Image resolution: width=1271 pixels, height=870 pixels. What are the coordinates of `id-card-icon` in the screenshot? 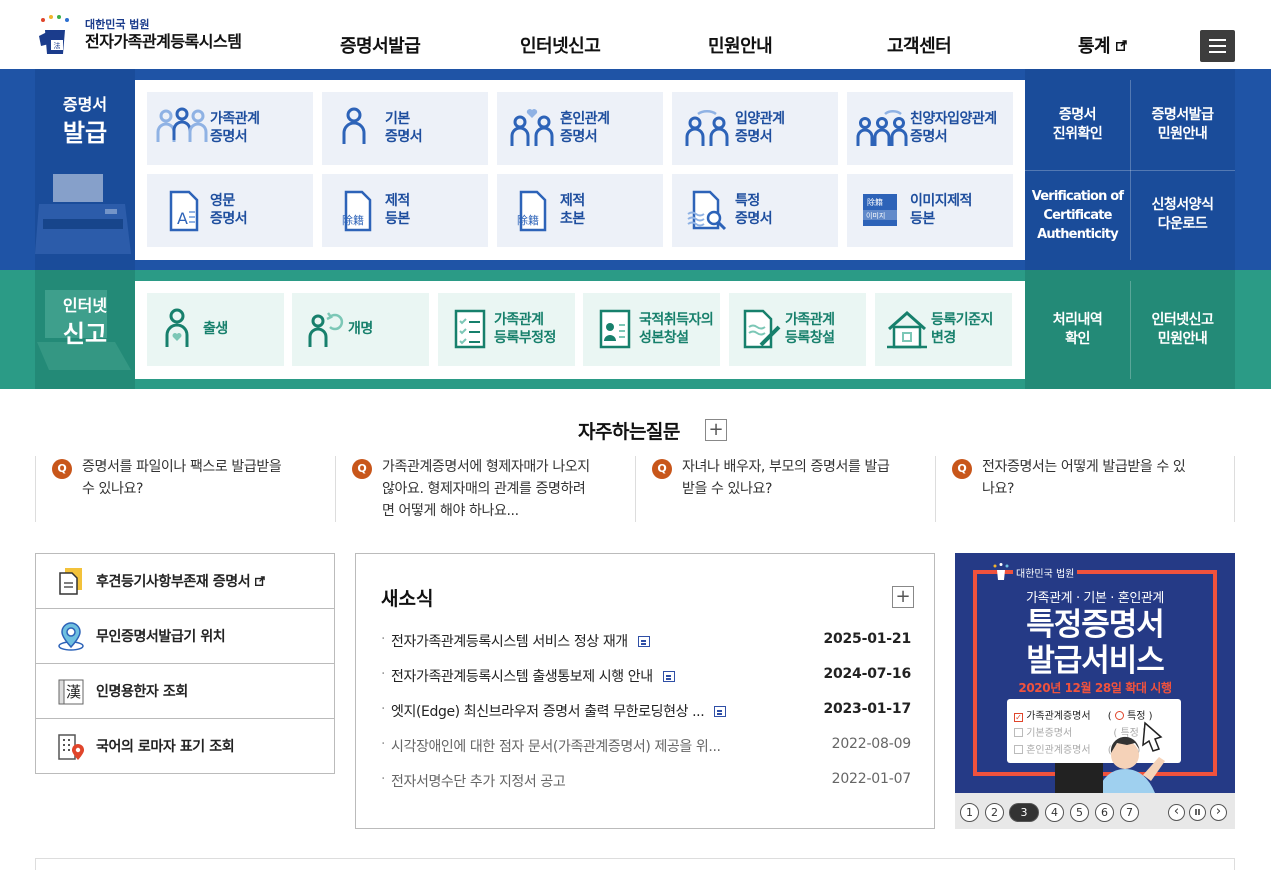 It's located at (615, 329).